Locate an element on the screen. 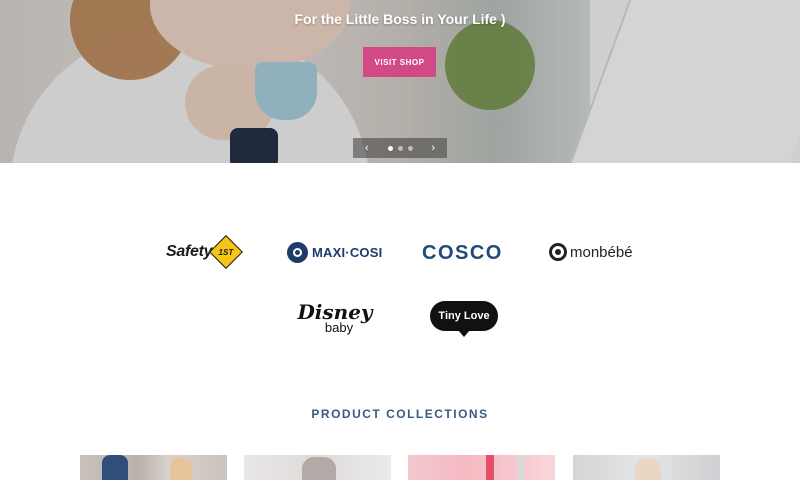  hero-title: For the Little Boss in Your Life ) is located at coordinates (400, 19).